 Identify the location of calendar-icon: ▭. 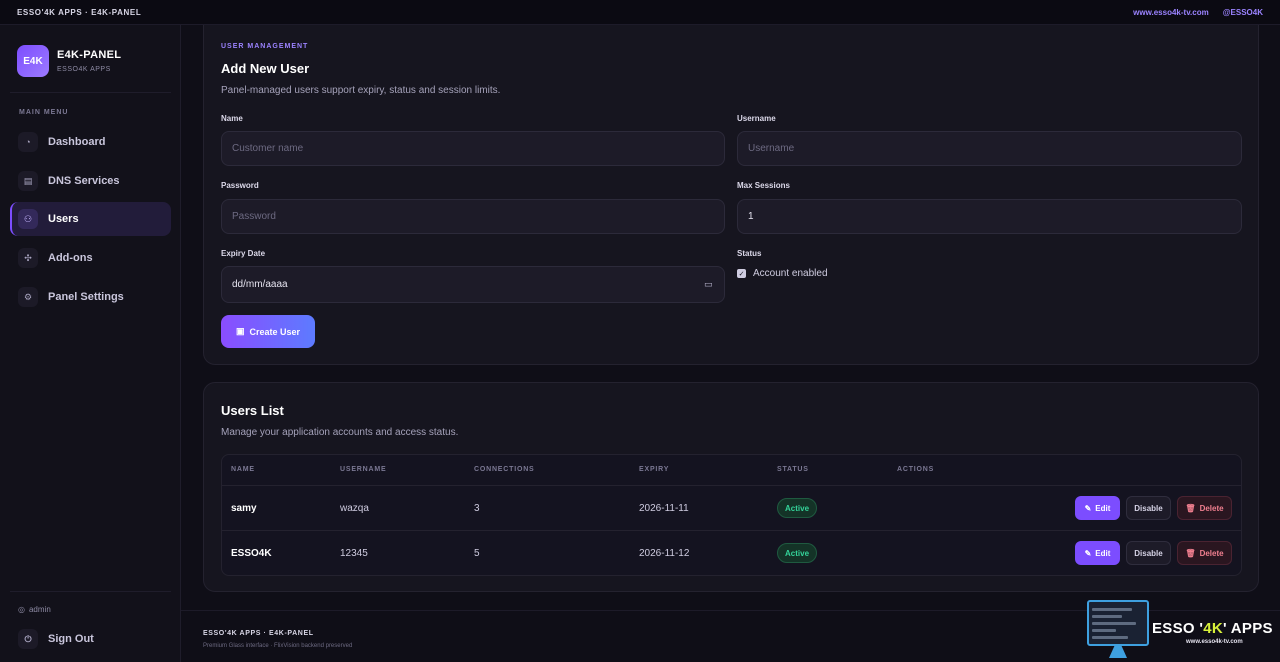
(708, 284).